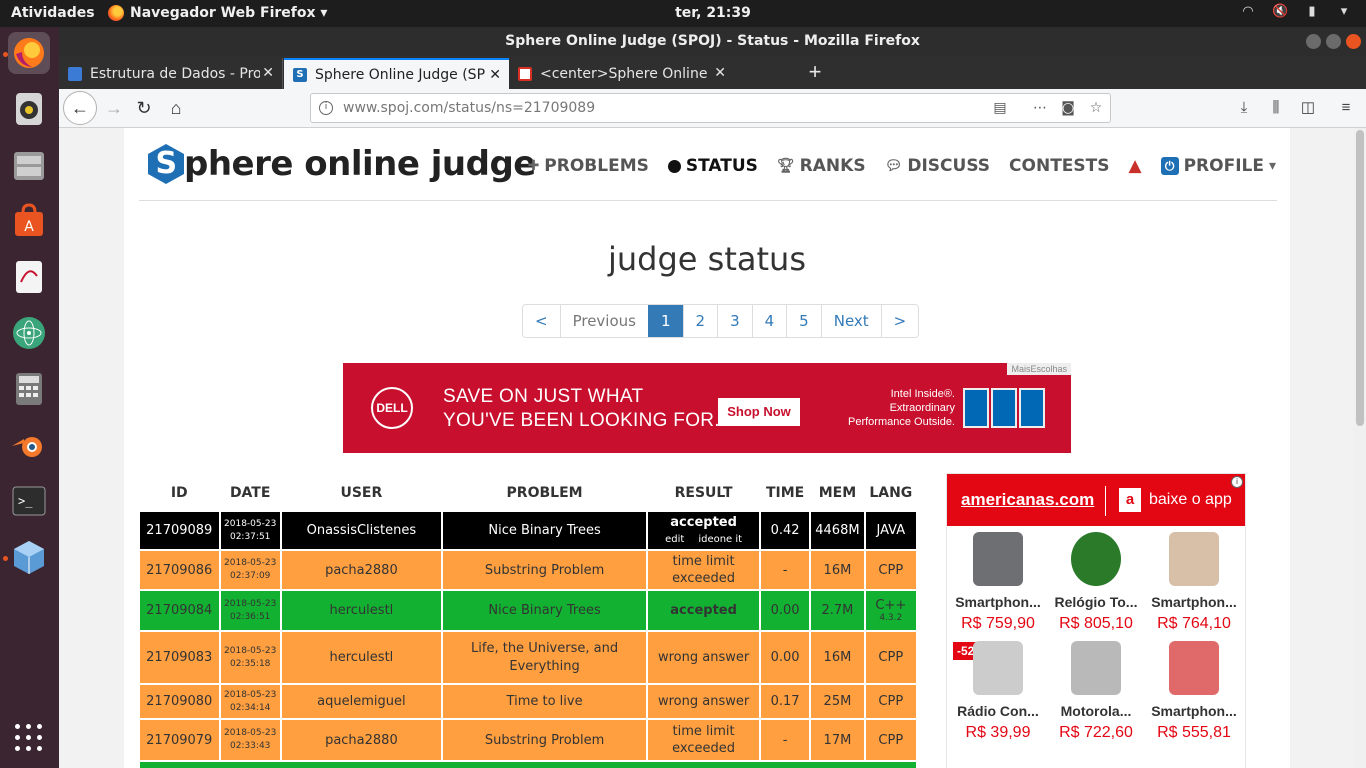 The height and width of the screenshot is (768, 1366). What do you see at coordinates (544, 657) in the screenshot?
I see `cell-problem: Life, the Universe, and Everything` at bounding box center [544, 657].